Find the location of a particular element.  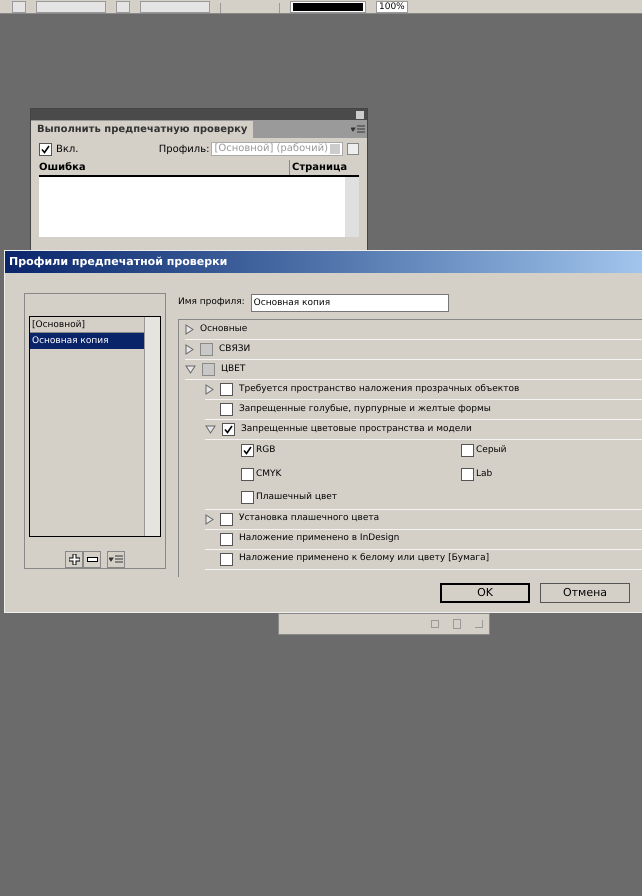

option-label: Lab is located at coordinates (484, 474).